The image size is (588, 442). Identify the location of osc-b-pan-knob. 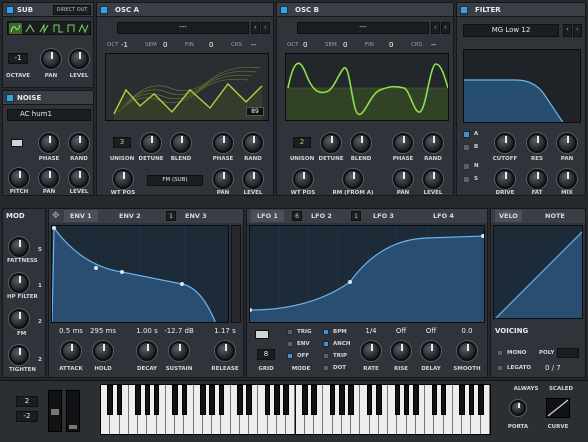
(403, 179).